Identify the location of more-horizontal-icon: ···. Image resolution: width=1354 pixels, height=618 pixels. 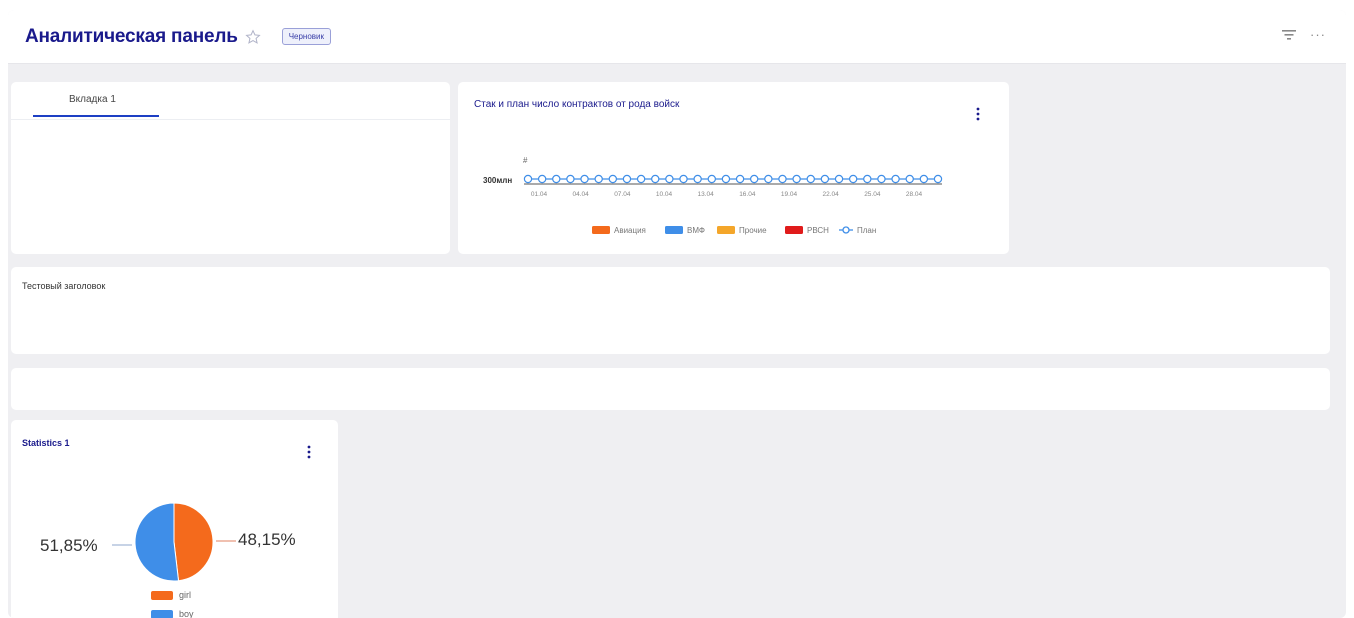
(1318, 34).